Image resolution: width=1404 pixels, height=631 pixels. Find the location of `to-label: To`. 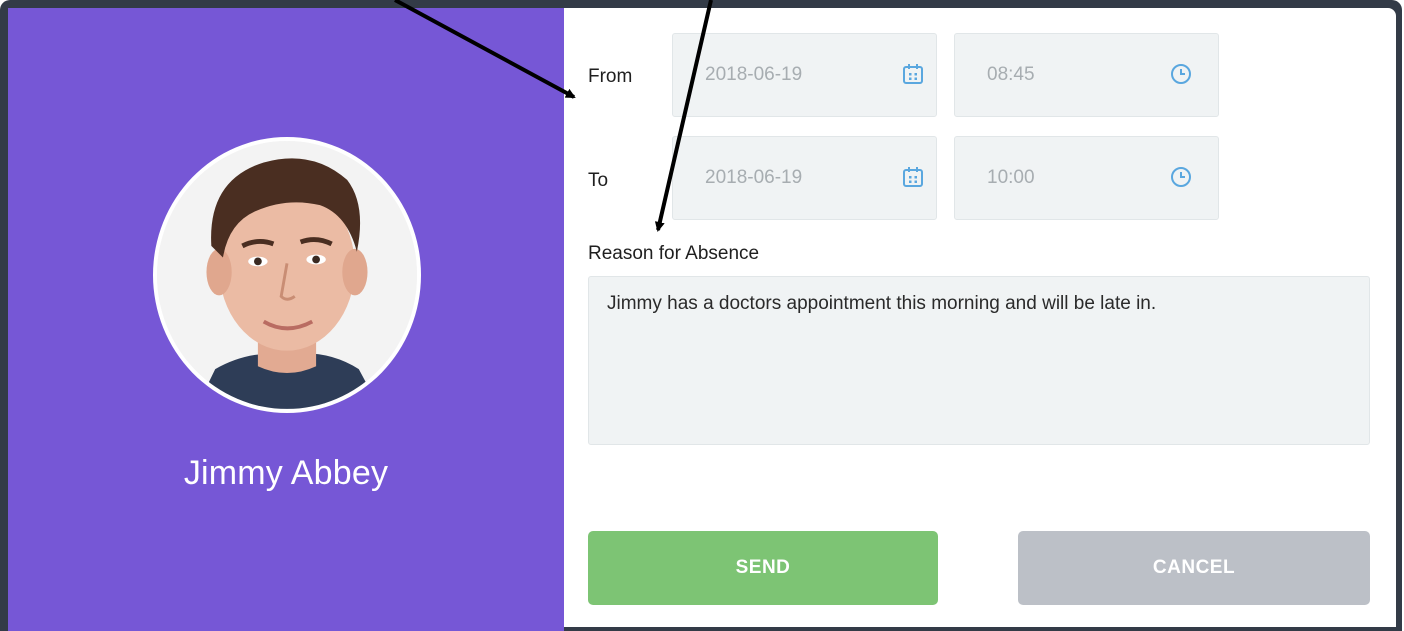

to-label: To is located at coordinates (598, 180).